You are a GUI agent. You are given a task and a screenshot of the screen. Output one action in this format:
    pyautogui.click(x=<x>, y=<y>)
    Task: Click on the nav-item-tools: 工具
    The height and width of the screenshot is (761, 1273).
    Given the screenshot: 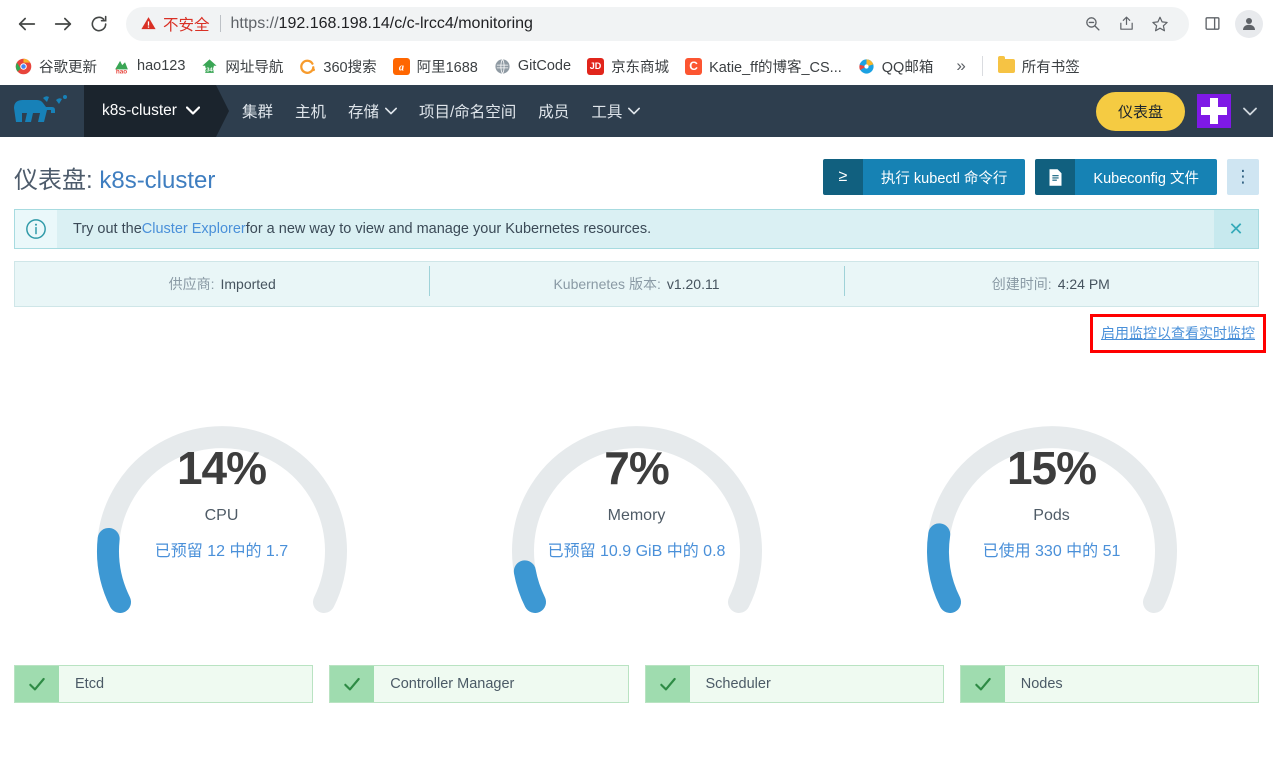 What is the action you would take?
    pyautogui.click(x=616, y=111)
    